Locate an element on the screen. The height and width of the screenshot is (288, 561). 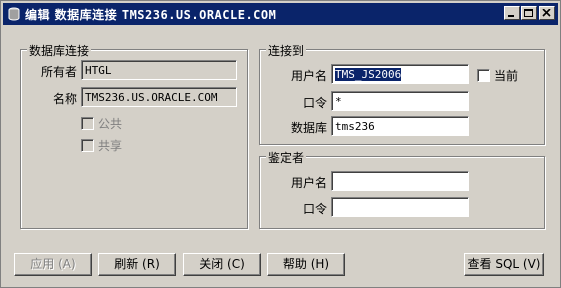
name-field: TMS236.US.ORACLE.COM is located at coordinates (159, 97).